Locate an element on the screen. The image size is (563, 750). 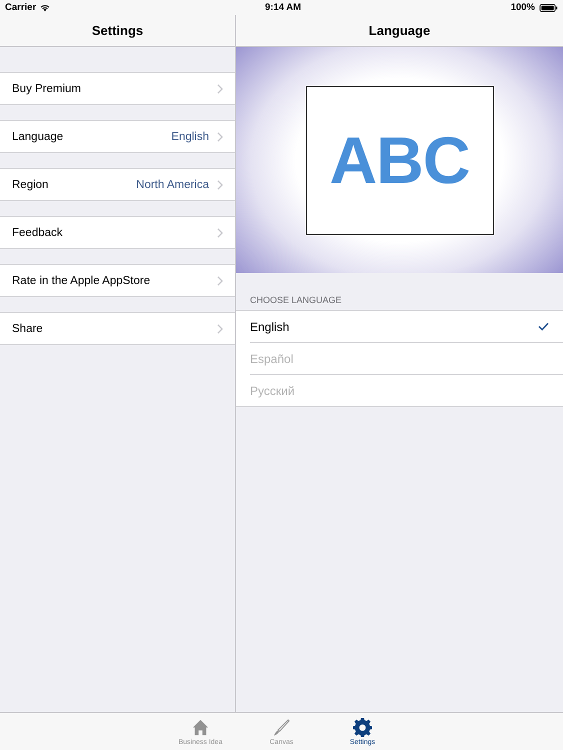
time-label: 9:14 AM is located at coordinates (283, 7).